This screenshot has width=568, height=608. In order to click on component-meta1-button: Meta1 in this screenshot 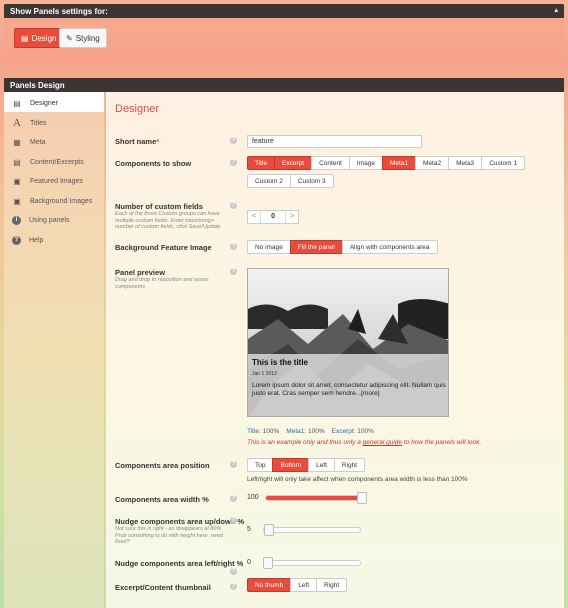, I will do `click(399, 163)`.